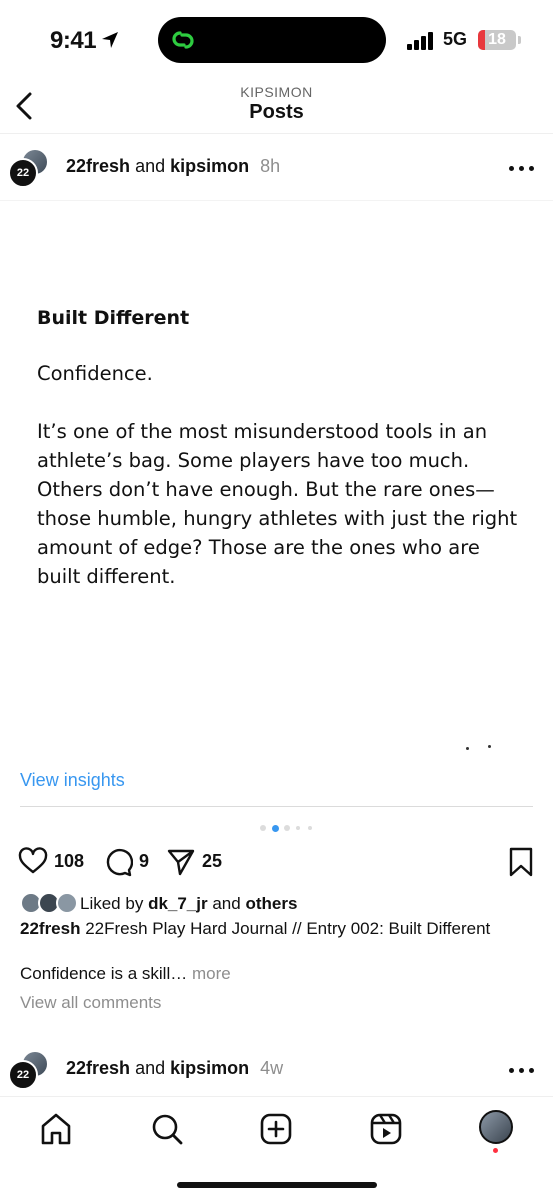  Describe the element at coordinates (455, 39) in the screenshot. I see `network-label: 5G` at that location.